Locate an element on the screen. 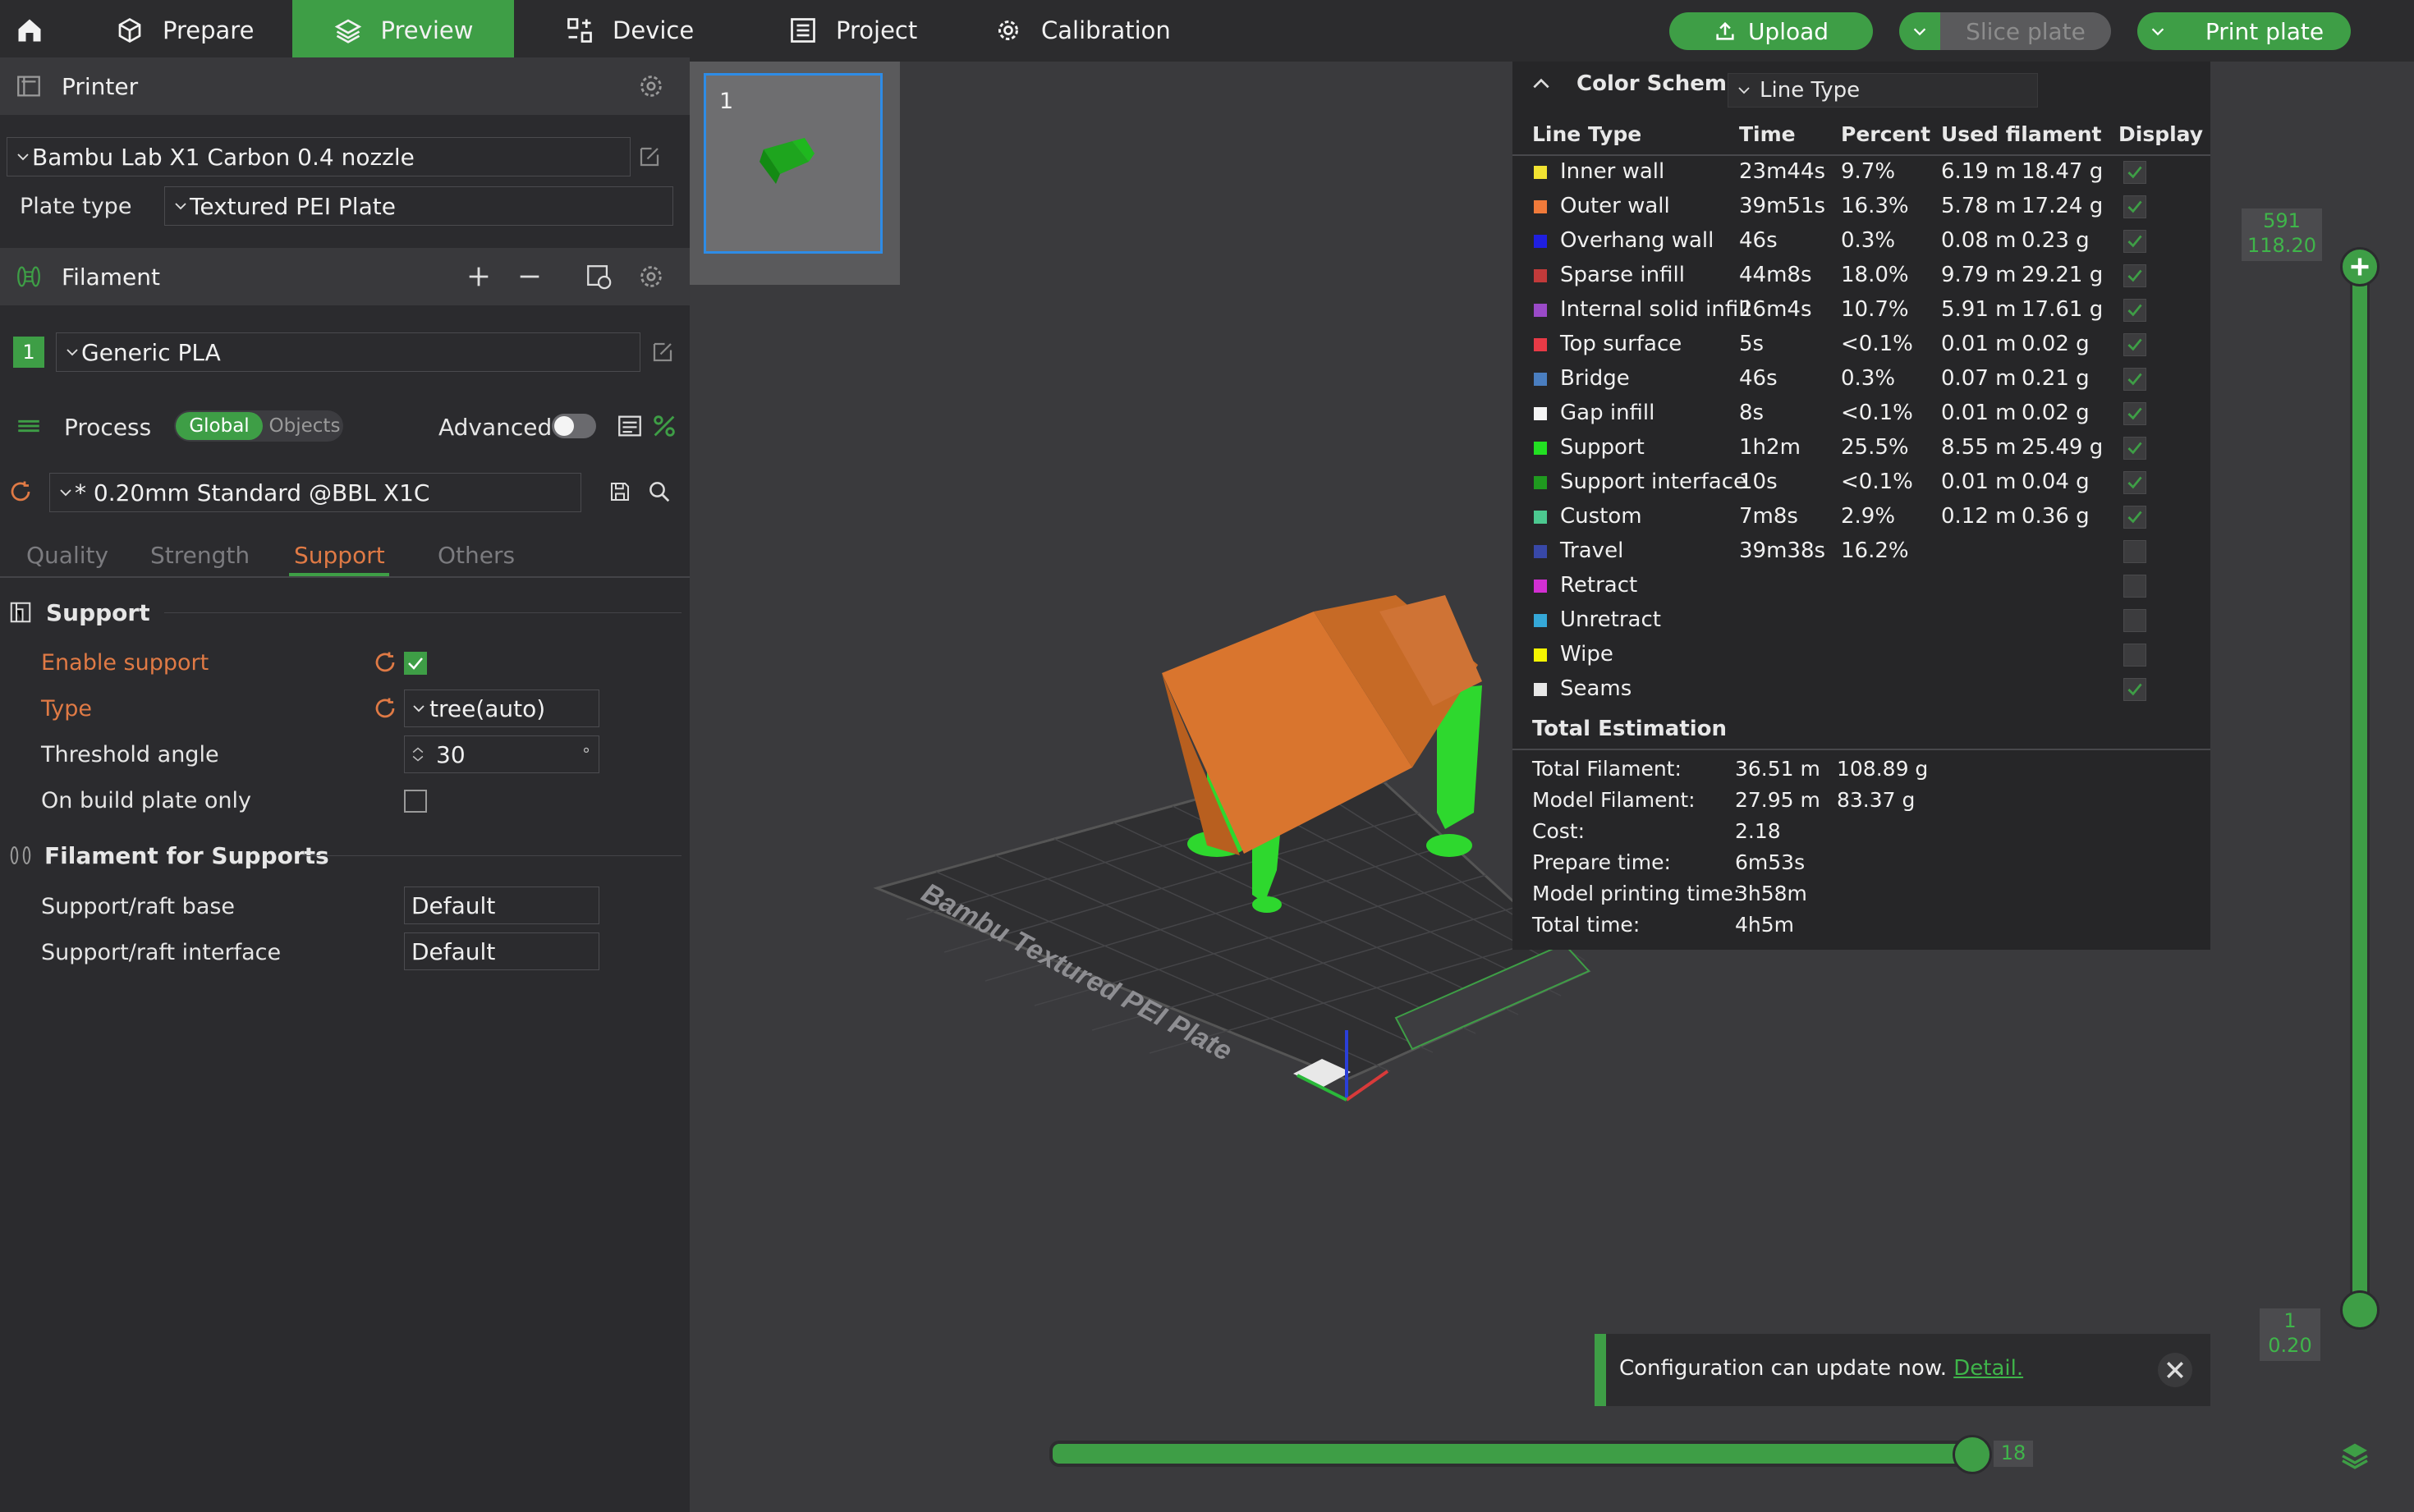  tab-strength: Strength is located at coordinates (200, 555).